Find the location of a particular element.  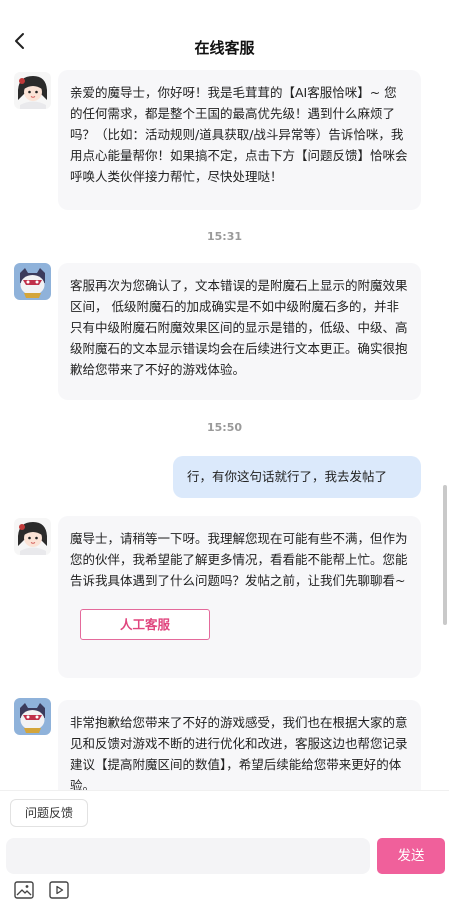

scrollbar is located at coordinates (445, 555).